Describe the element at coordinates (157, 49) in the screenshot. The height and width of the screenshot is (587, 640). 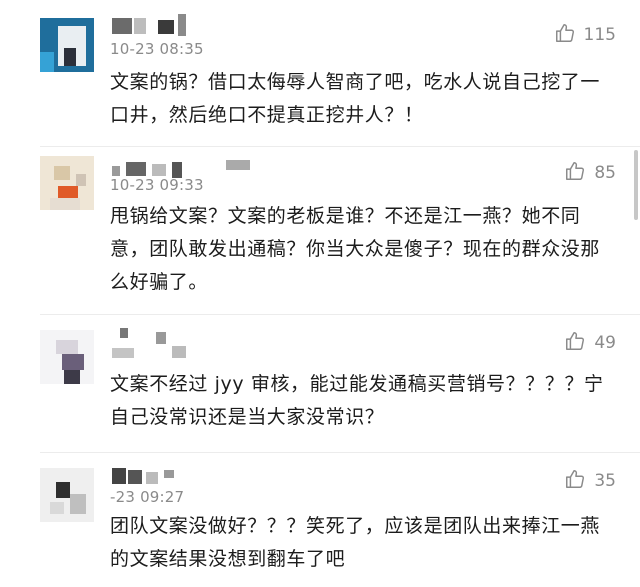
I see `comment-time: 10-23 08:35` at that location.